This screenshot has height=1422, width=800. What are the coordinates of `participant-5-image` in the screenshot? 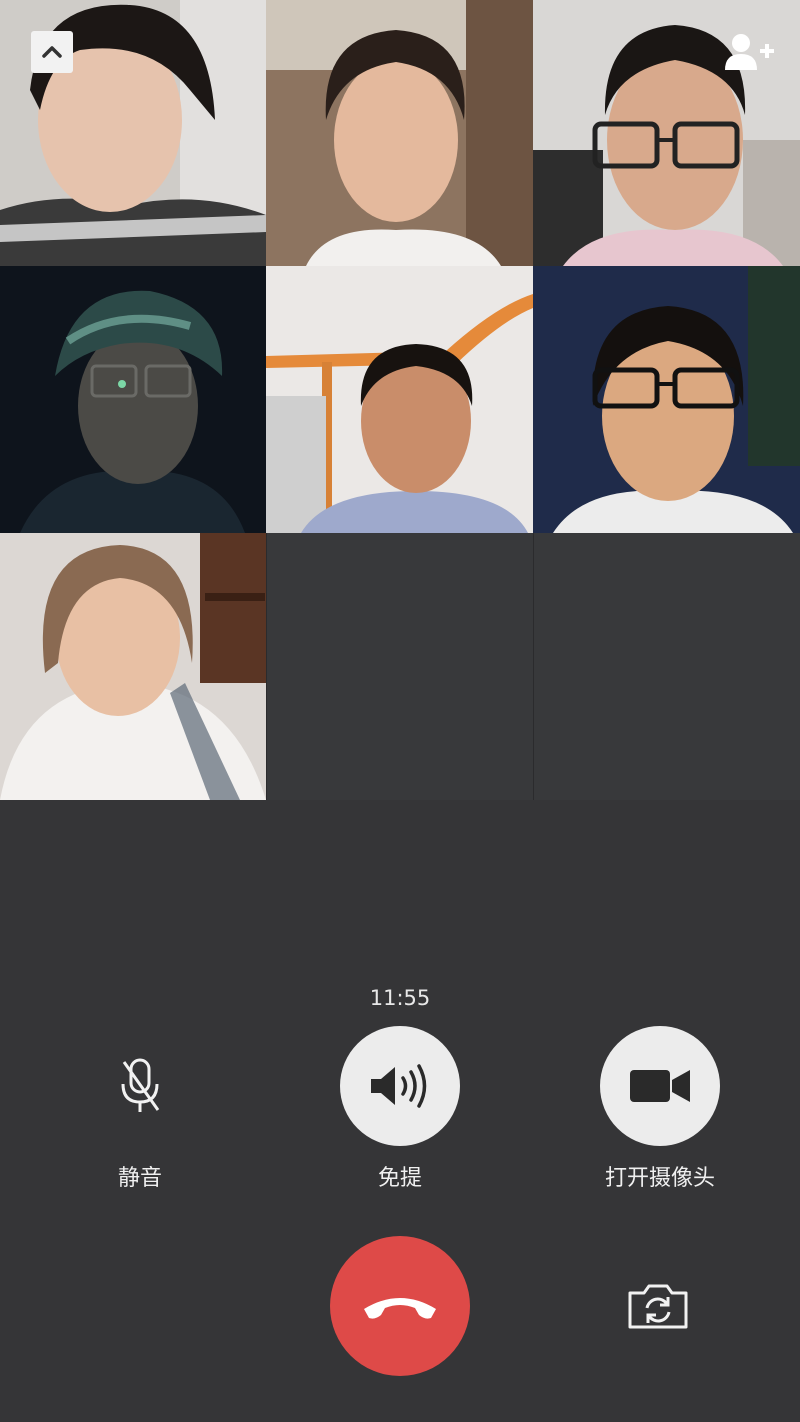 It's located at (399, 399).